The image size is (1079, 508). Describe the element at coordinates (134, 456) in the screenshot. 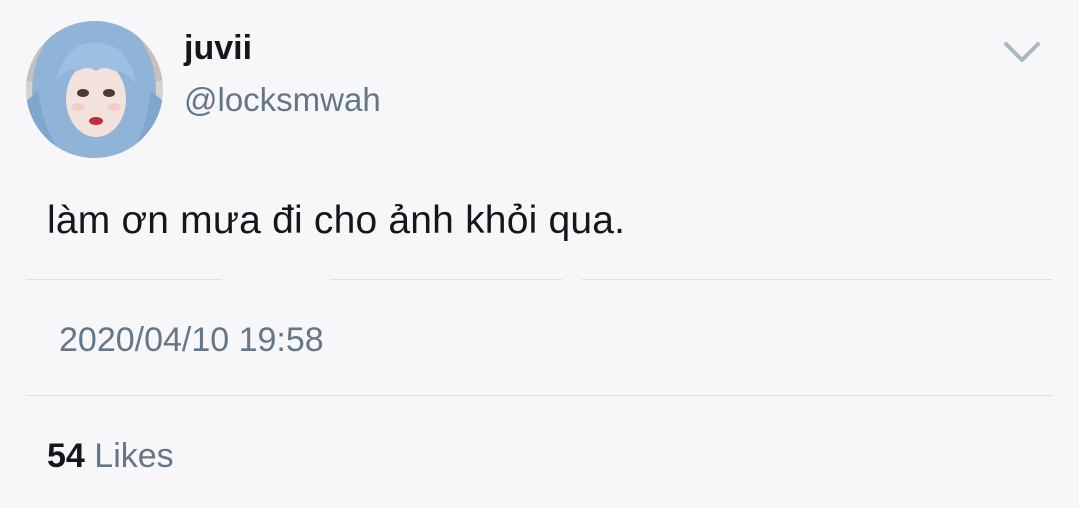

I see `likes-label: Likes` at that location.